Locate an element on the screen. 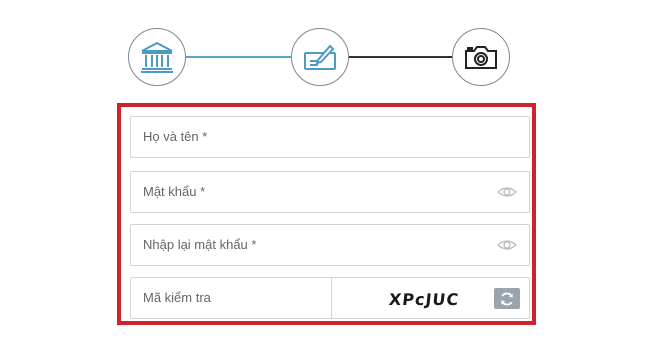 The height and width of the screenshot is (350, 650). confirm-password-placeholder: Nhập lại mật khẩu * is located at coordinates (200, 244).